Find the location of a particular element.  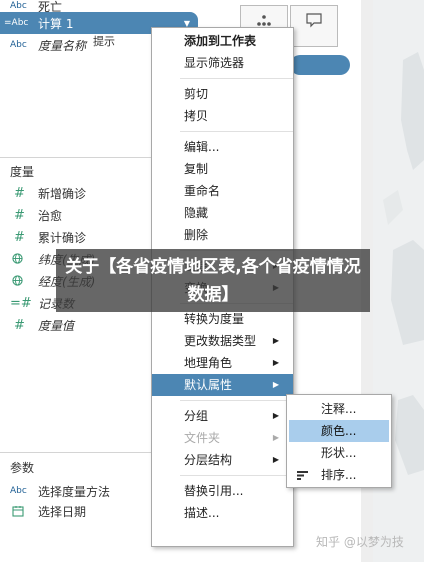

menu-item: 复制 is located at coordinates (222, 169).